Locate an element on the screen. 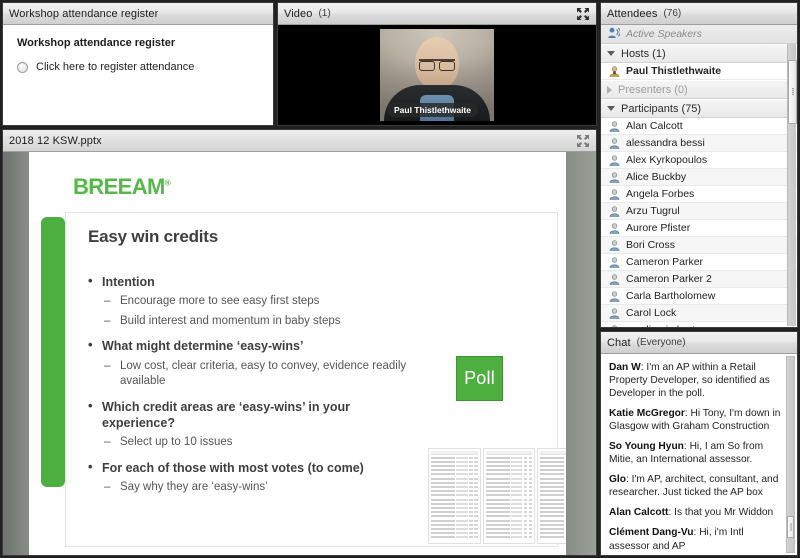 The width and height of the screenshot is (800, 558). attendee-row: Angela Forbes is located at coordinates (699, 194).